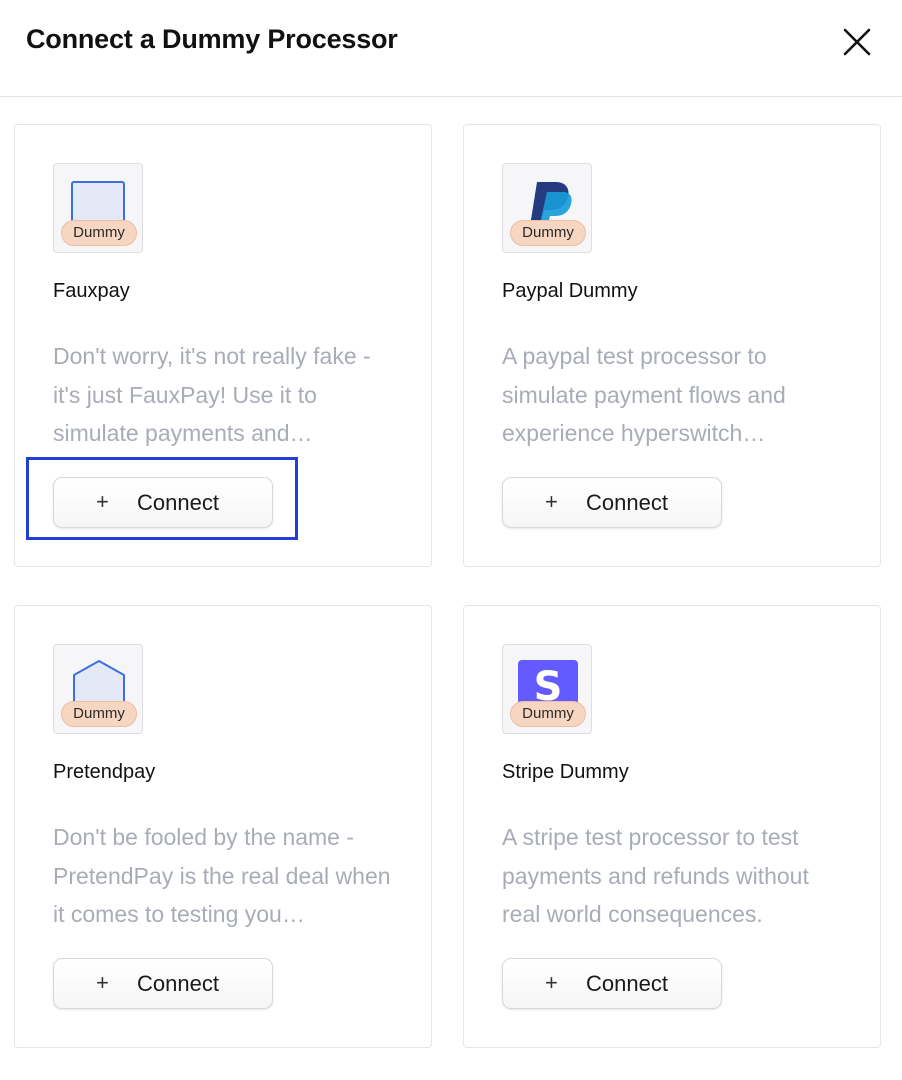 The height and width of the screenshot is (1080, 902). Describe the element at coordinates (857, 42) in the screenshot. I see `close-icon` at that location.